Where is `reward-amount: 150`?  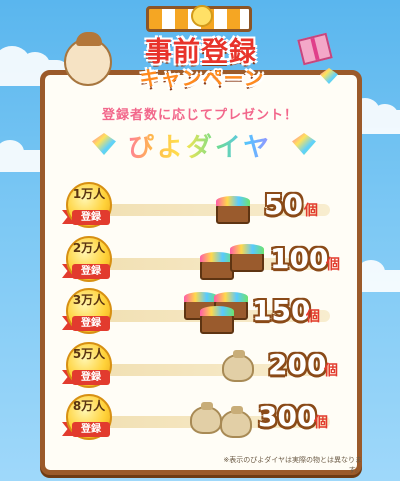 reward-amount: 150 is located at coordinates (281, 310).